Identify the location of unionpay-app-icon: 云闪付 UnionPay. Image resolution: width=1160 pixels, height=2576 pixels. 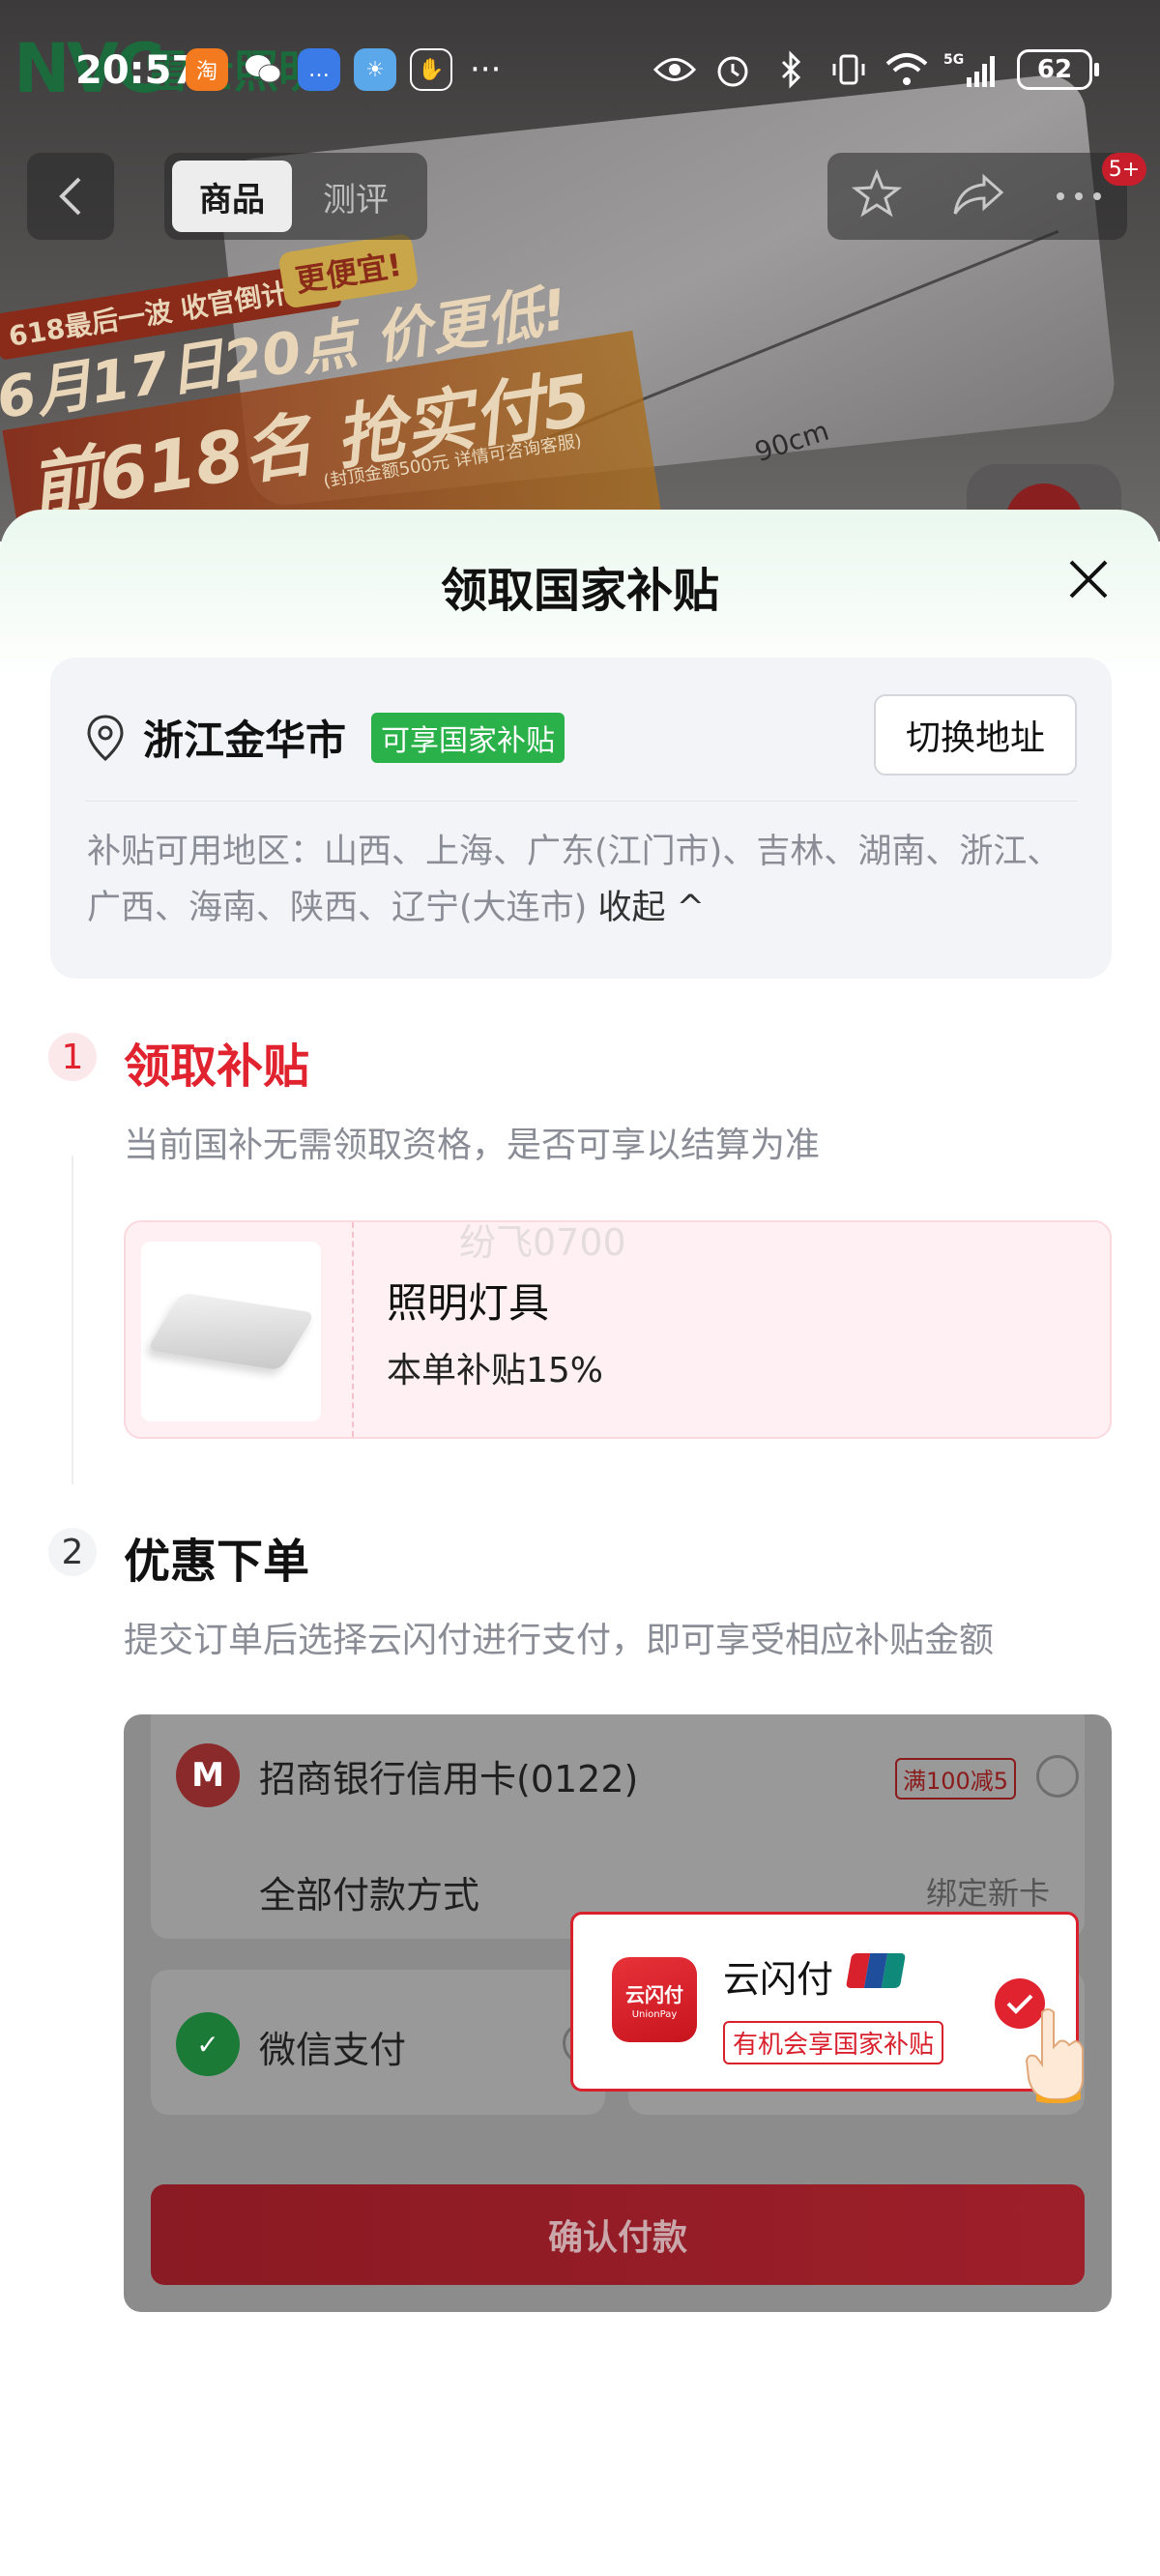
(654, 1999).